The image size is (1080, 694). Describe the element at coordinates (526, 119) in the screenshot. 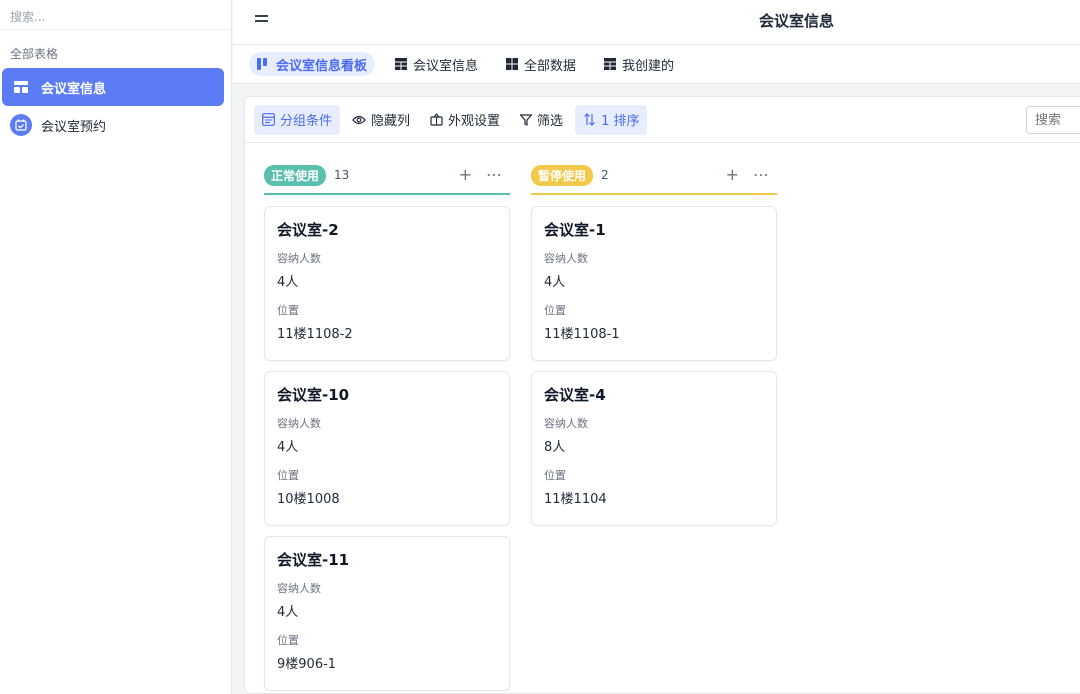

I see `filter-icon` at that location.